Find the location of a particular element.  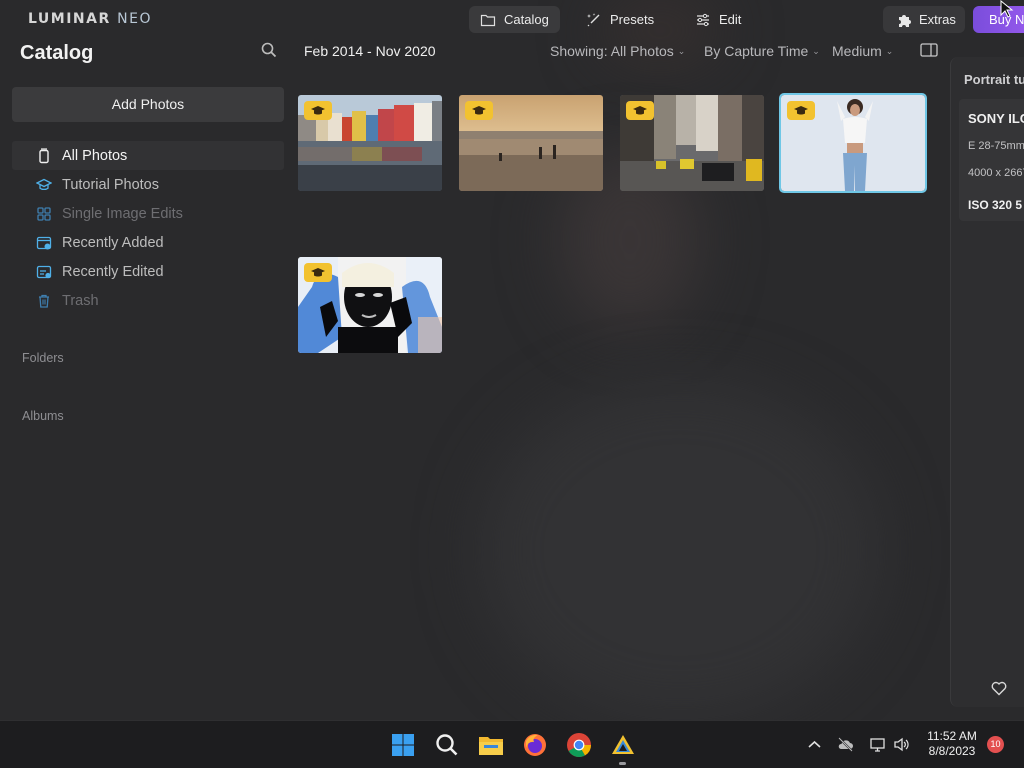

extras-button: Extras is located at coordinates (924, 19).